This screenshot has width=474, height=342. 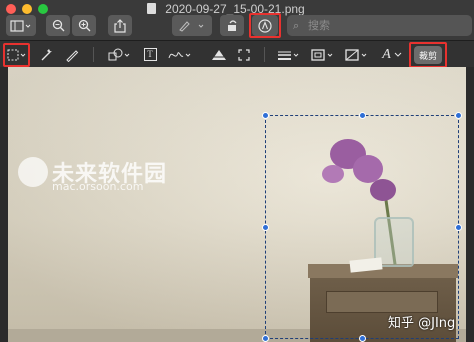 I want to click on sign-icon, so click(x=179, y=54).